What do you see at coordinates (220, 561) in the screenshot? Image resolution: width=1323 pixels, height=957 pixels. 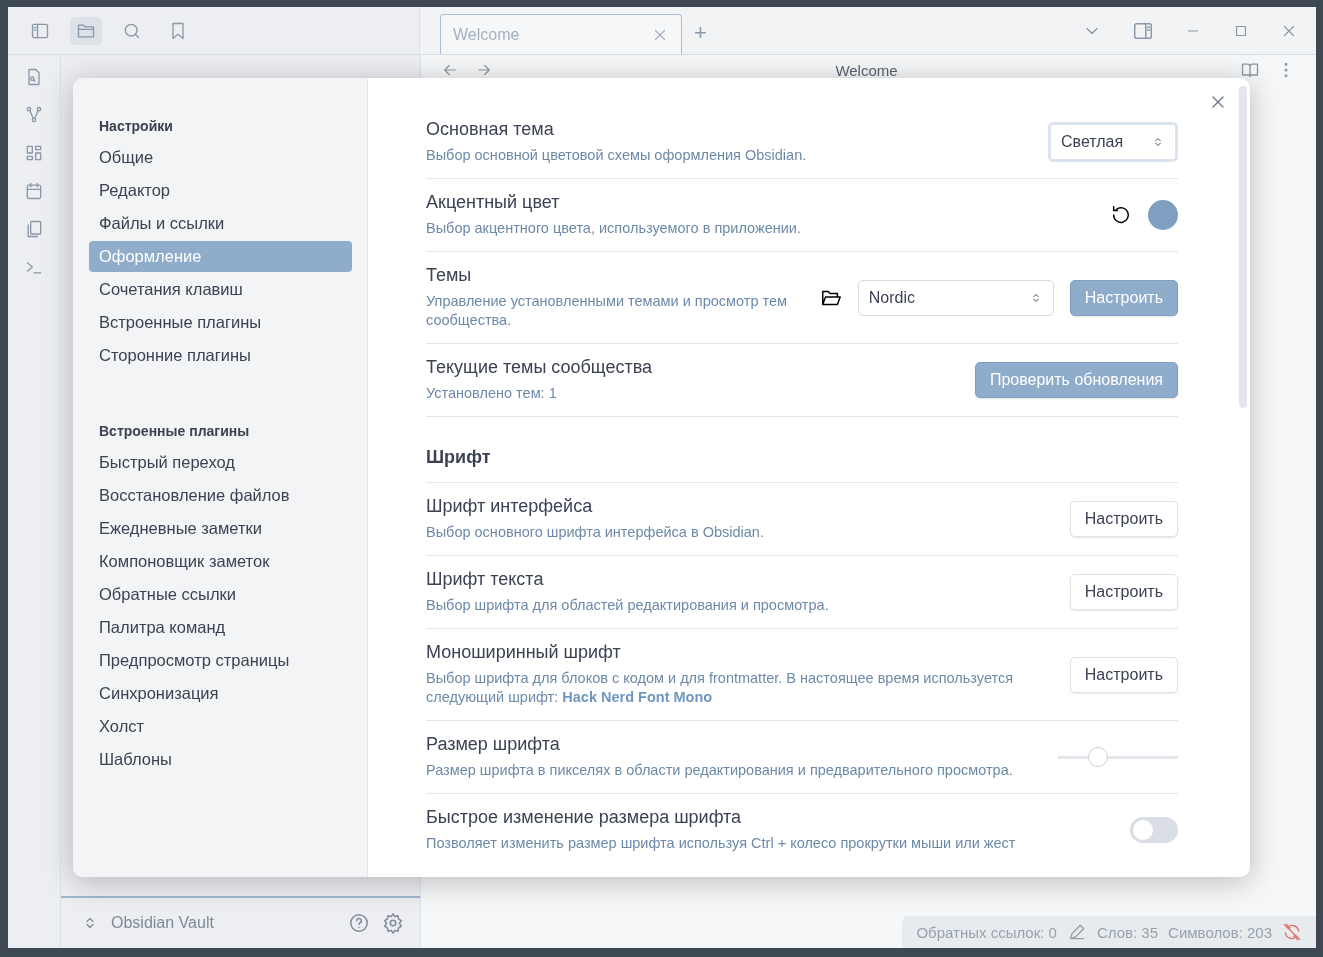 I see `nav-item: Компоновщик заметок` at bounding box center [220, 561].